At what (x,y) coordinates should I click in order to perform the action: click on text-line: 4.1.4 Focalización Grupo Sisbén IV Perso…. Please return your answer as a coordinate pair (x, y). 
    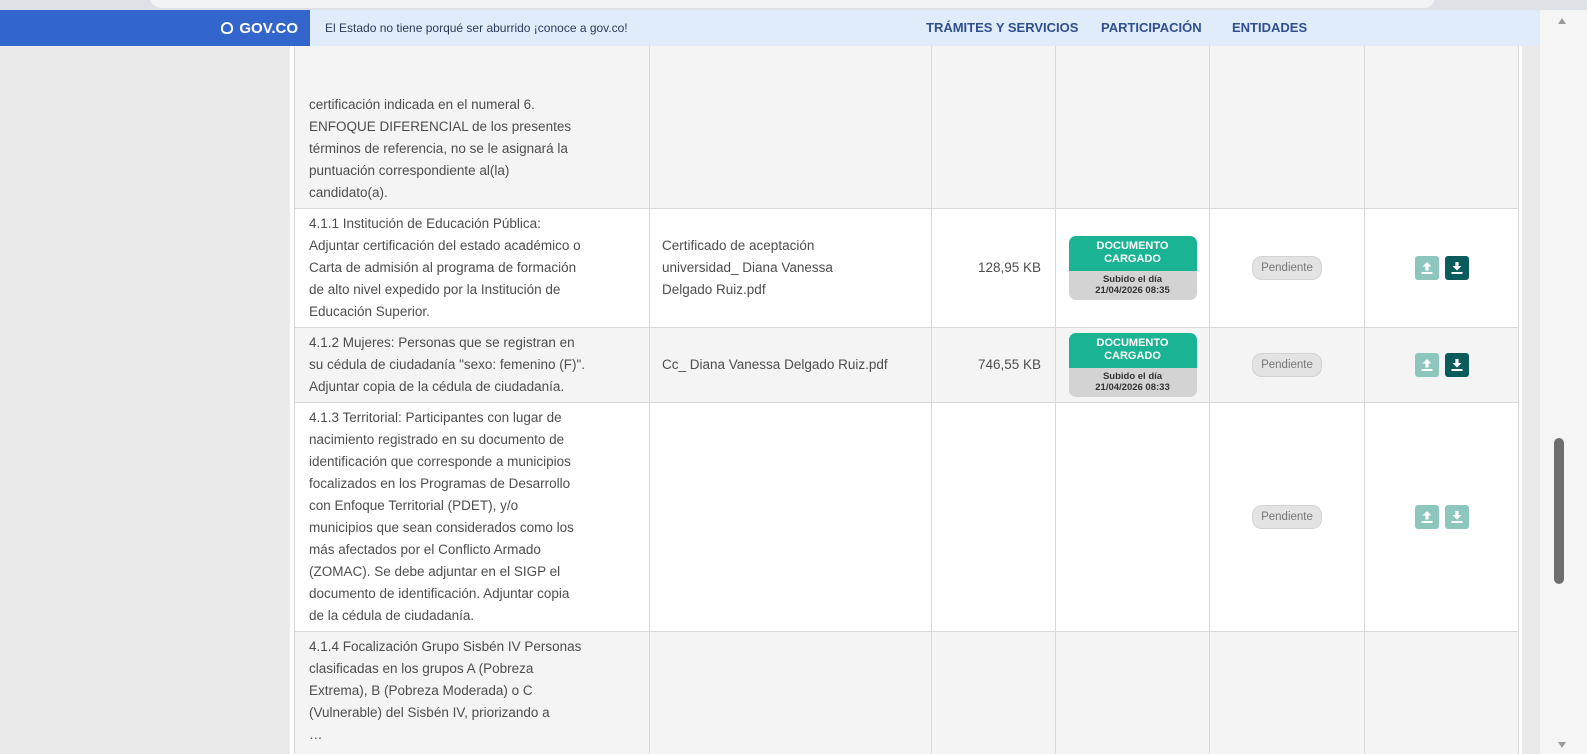
    Looking at the image, I should click on (445, 646).